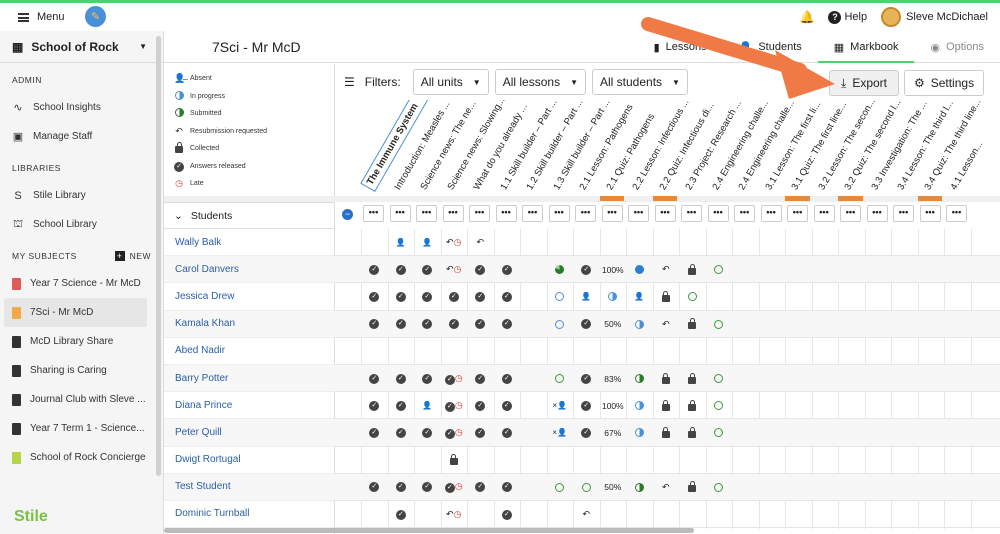 The image size is (1000, 534). Describe the element at coordinates (81, 341) in the screenshot. I see `sidebar-item-subject: McD Library Share` at that location.